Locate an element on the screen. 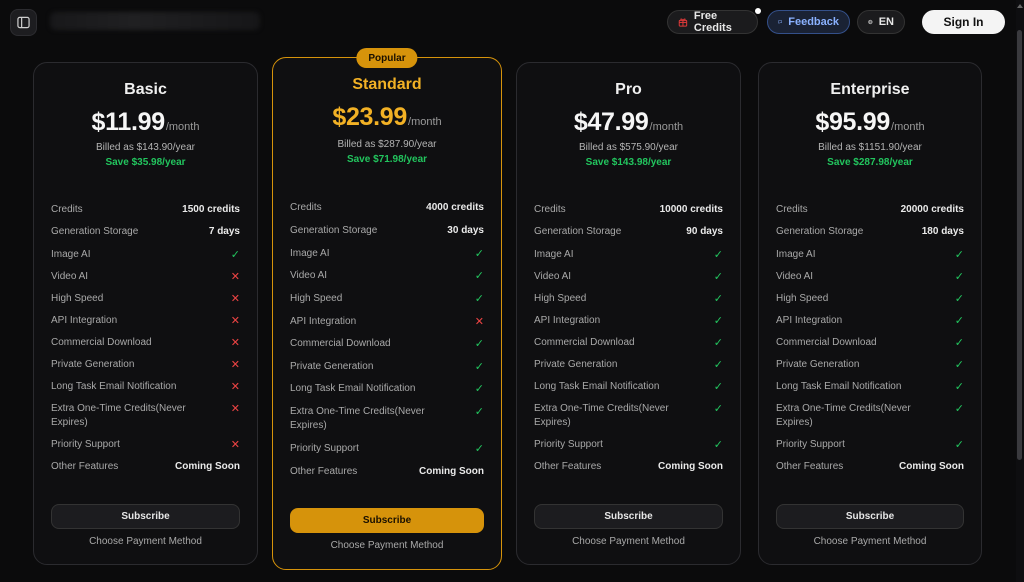  feature-row-generation-storage: Generation Storage 30 days is located at coordinates (387, 231).